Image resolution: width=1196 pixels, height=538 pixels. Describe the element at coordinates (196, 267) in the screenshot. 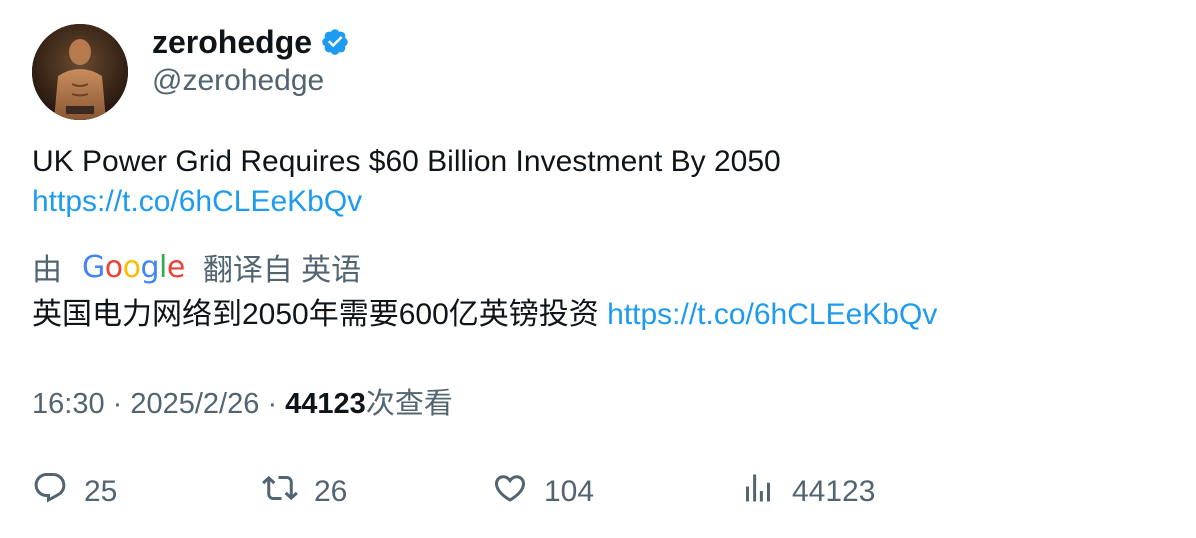

I see `translation-attribution: 由 G o o g l e 翻译自 英语` at that location.